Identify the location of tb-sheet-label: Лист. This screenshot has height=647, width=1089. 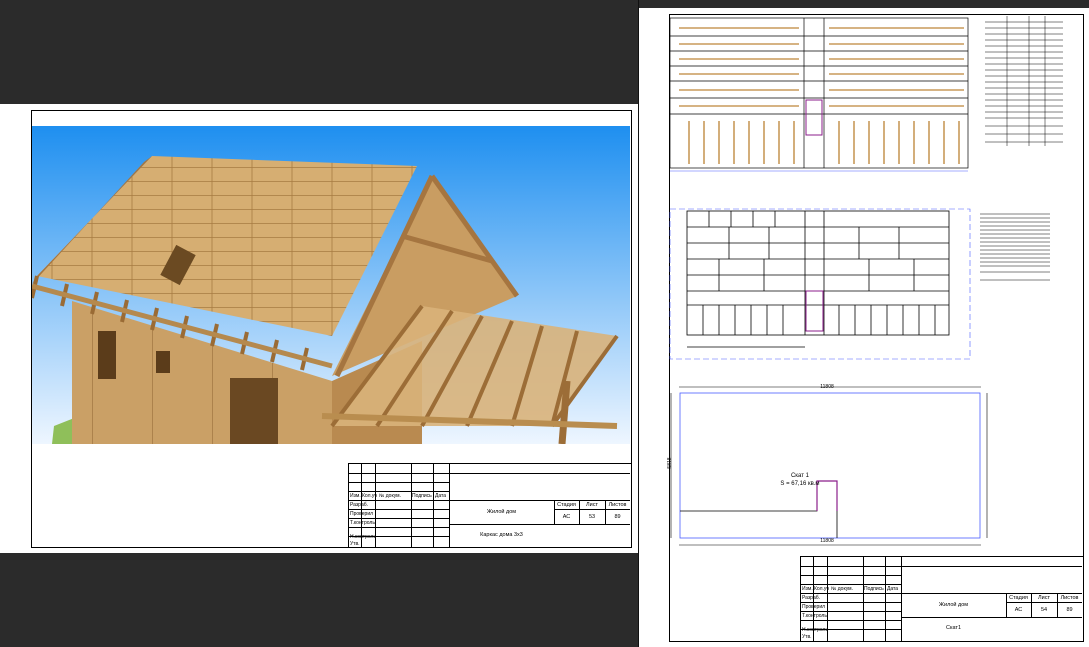
(592, 505).